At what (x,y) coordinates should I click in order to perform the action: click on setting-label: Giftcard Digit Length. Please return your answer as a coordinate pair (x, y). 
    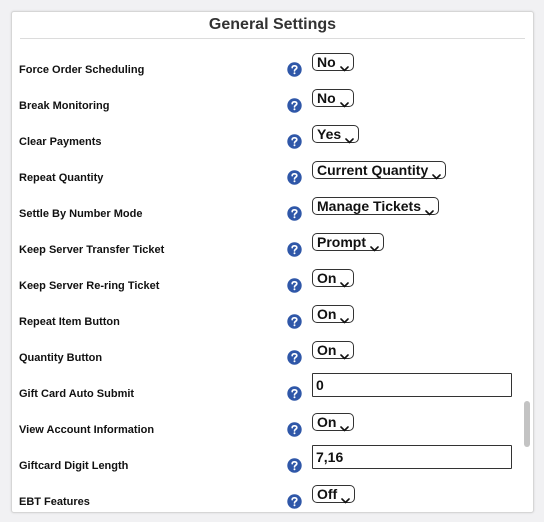
    Looking at the image, I should click on (74, 466).